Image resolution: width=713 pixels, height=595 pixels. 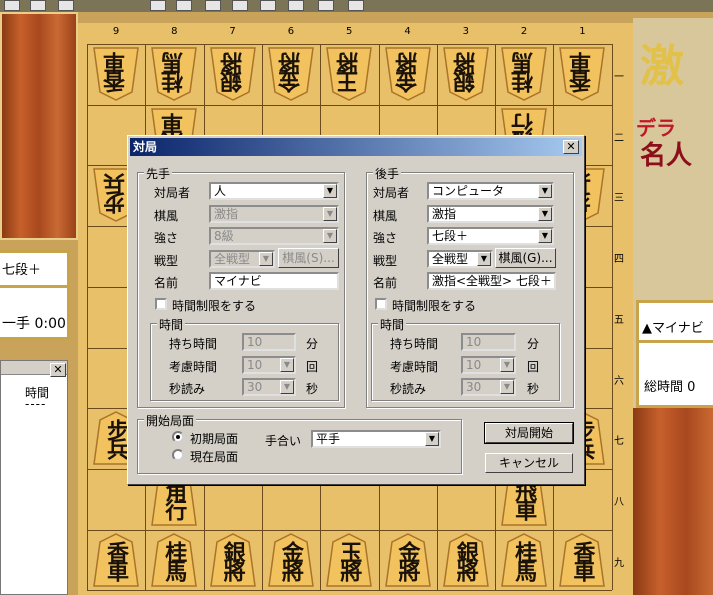 I want to click on piece-label: 王將, so click(x=349, y=74).